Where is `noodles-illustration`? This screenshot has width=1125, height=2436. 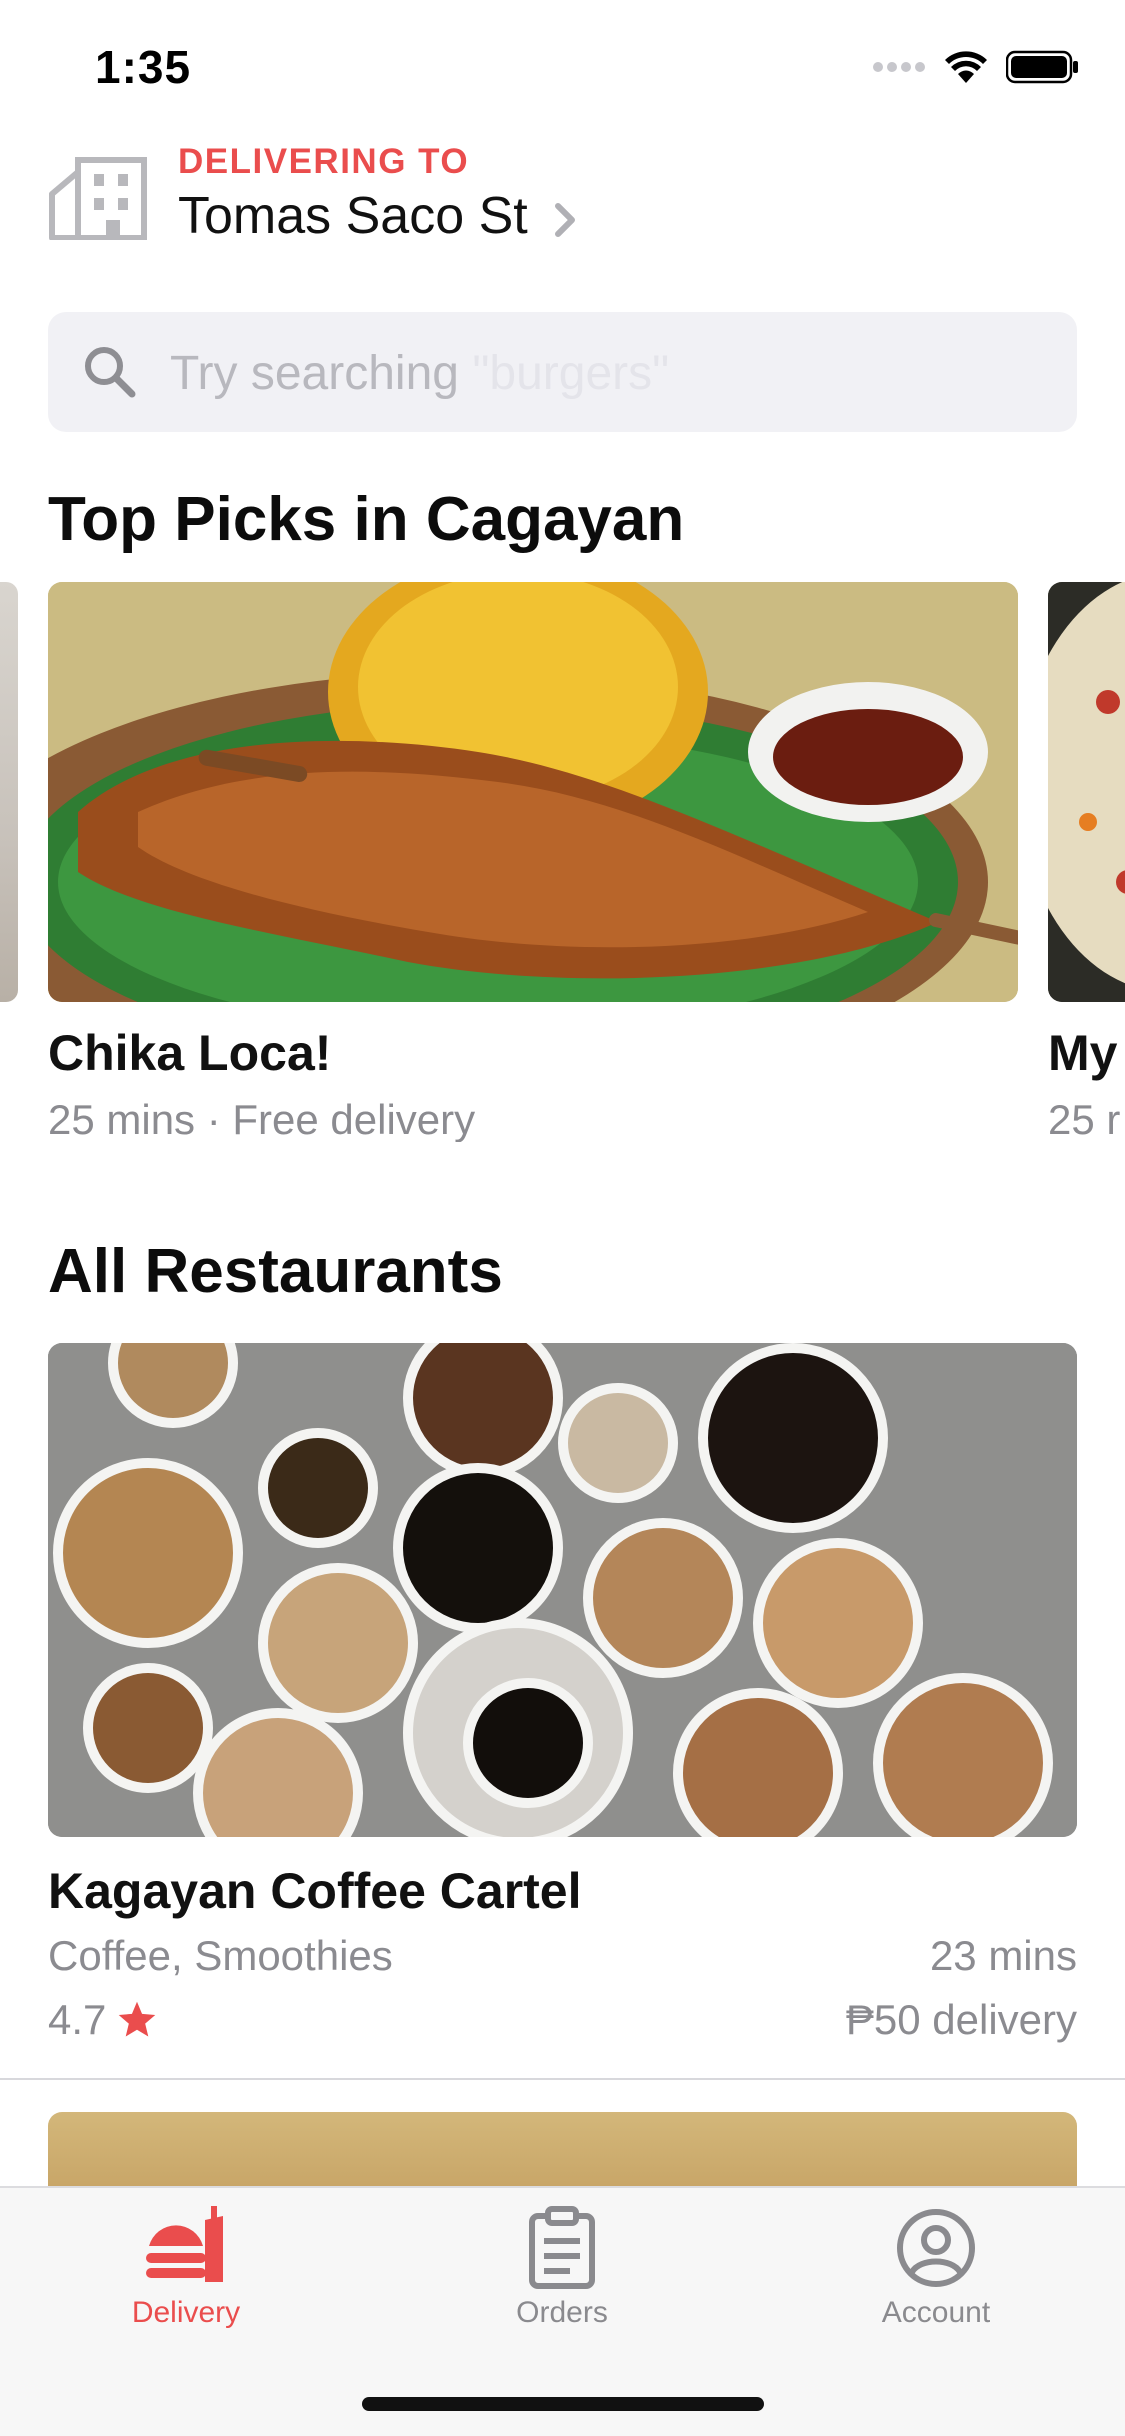 noodles-illustration is located at coordinates (1086, 792).